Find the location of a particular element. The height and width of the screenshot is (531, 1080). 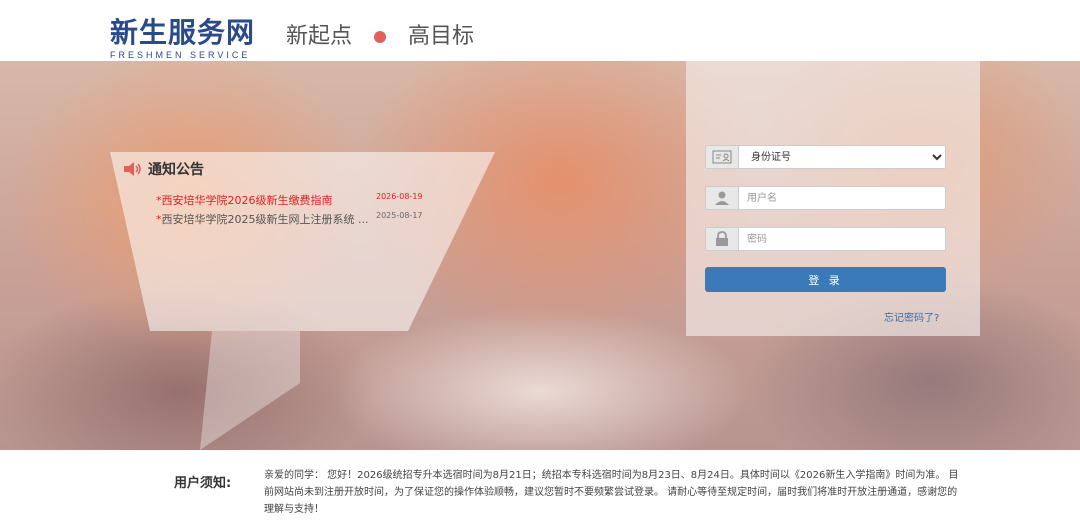

id-card-icon is located at coordinates (721, 157).